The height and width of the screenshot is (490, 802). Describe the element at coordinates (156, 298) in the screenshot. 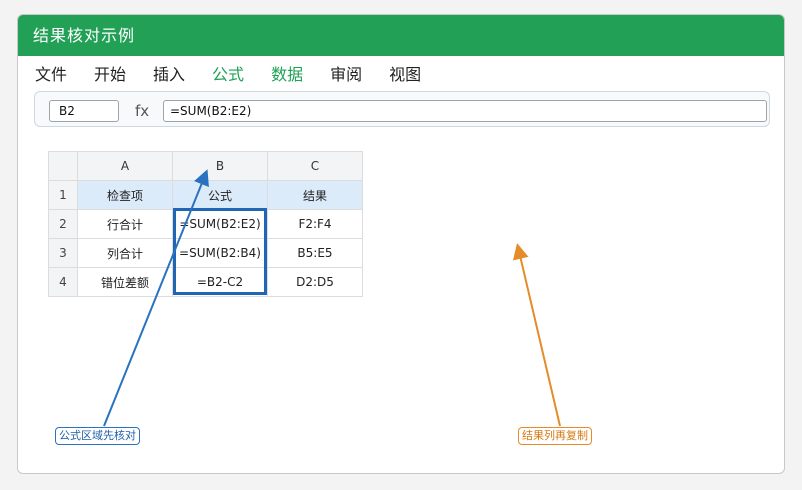

I see `blue-arrow` at that location.